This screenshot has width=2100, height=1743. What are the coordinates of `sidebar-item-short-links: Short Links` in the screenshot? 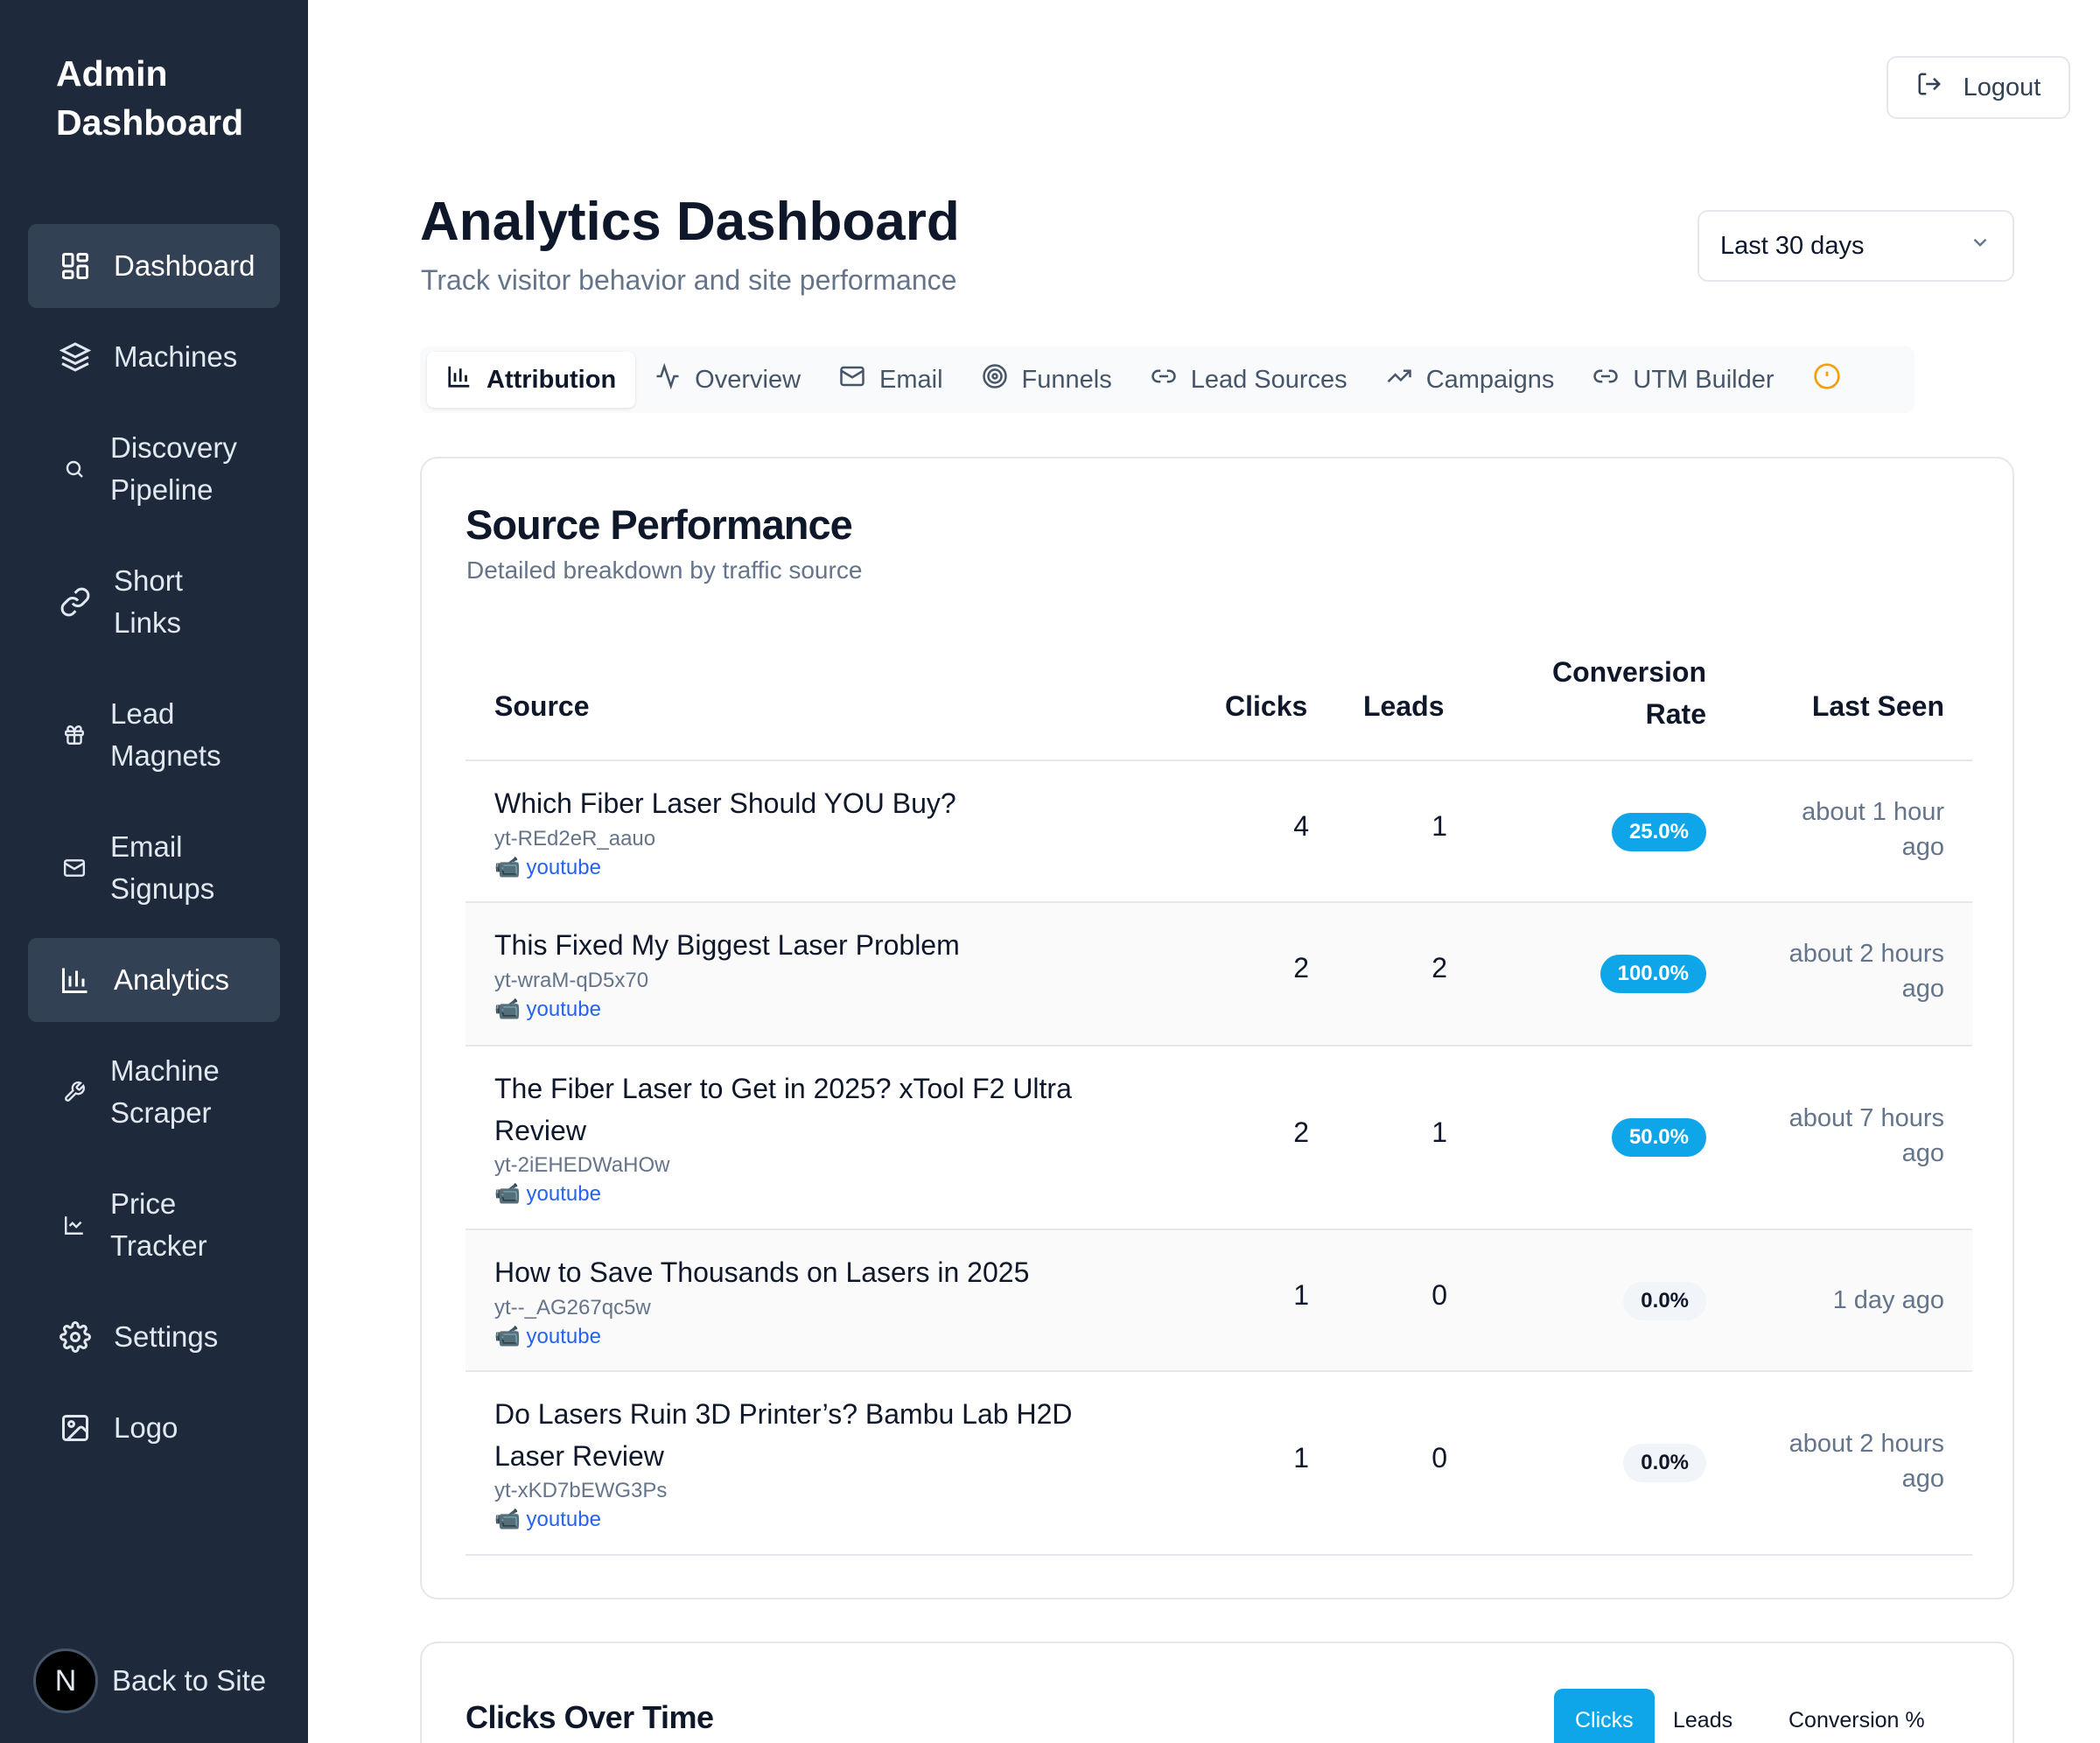 It's located at (154, 602).